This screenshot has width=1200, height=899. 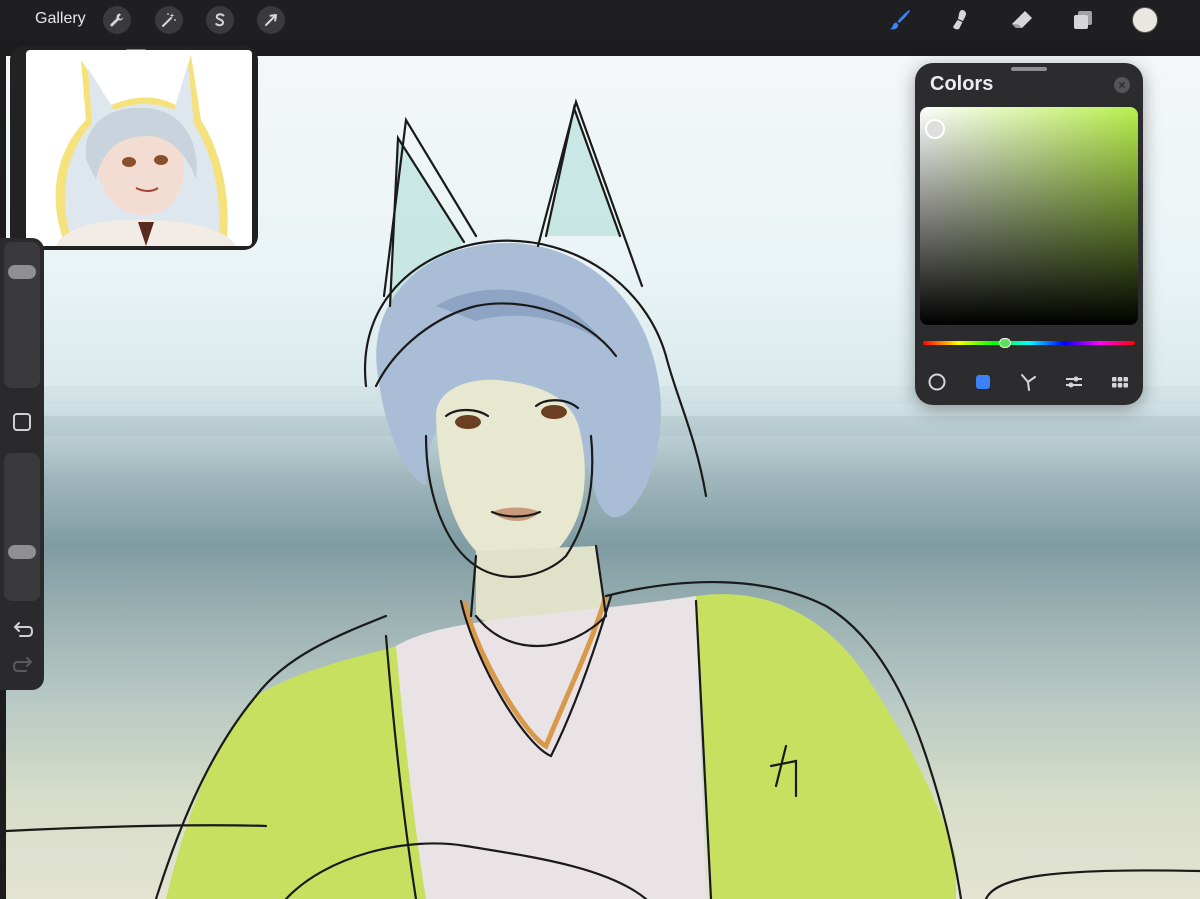 I want to click on disc-mode-button, so click(x=937, y=382).